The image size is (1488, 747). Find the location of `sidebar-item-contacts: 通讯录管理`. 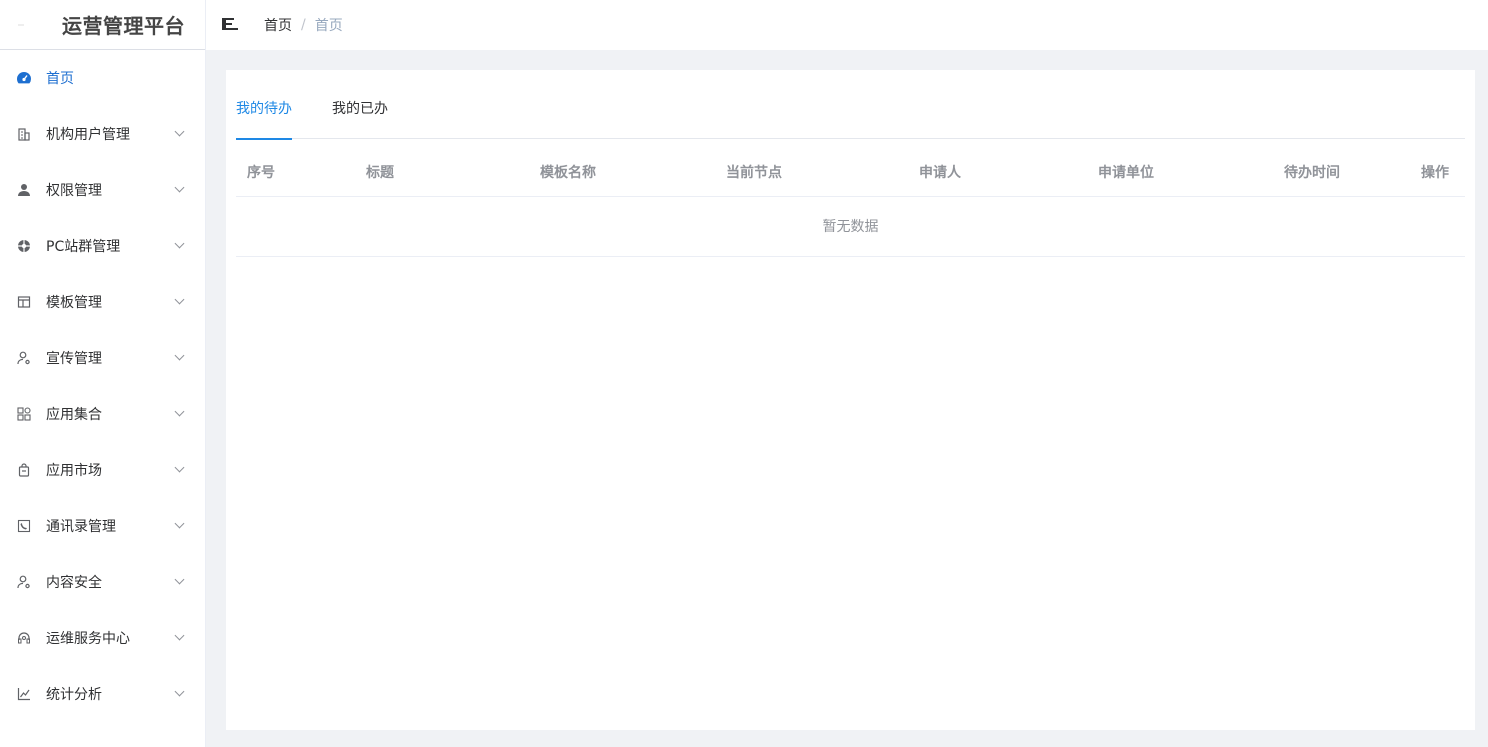

sidebar-item-contacts: 通讯录管理 is located at coordinates (102, 526).